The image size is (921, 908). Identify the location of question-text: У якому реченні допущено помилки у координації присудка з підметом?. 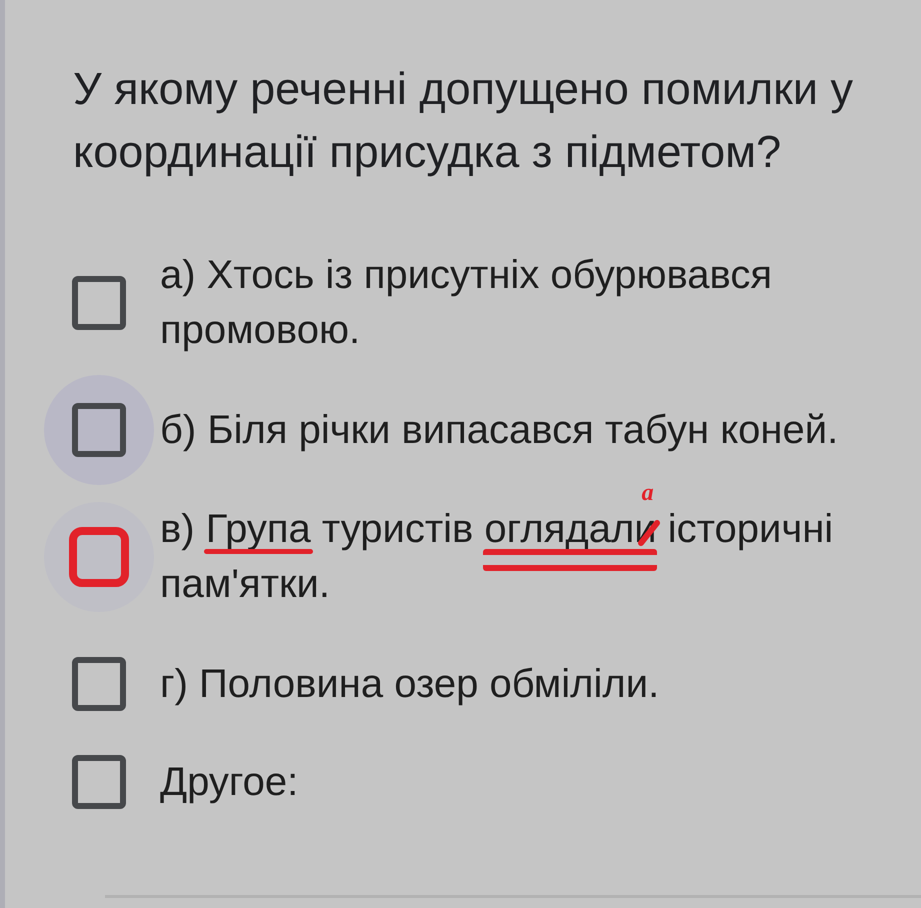
(463, 120).